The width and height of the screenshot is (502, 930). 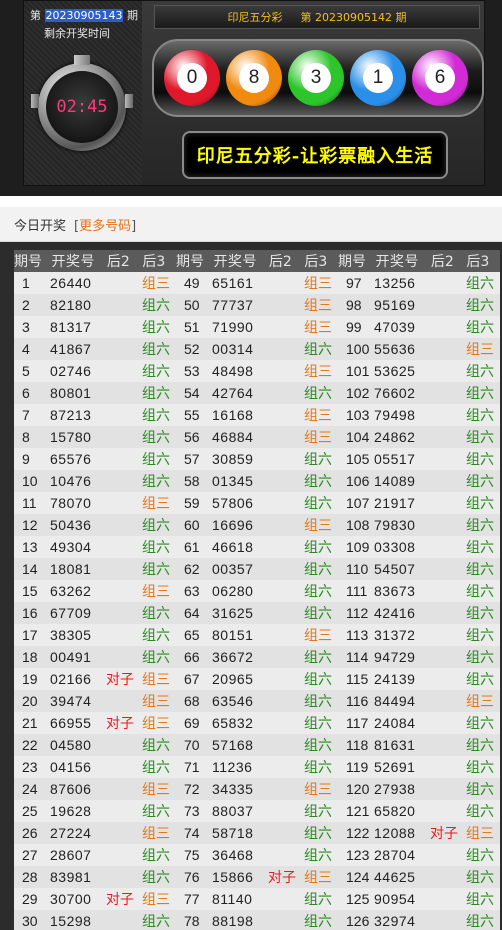 What do you see at coordinates (419, 547) in the screenshot?
I see `table-row: 109 03308 组六` at bounding box center [419, 547].